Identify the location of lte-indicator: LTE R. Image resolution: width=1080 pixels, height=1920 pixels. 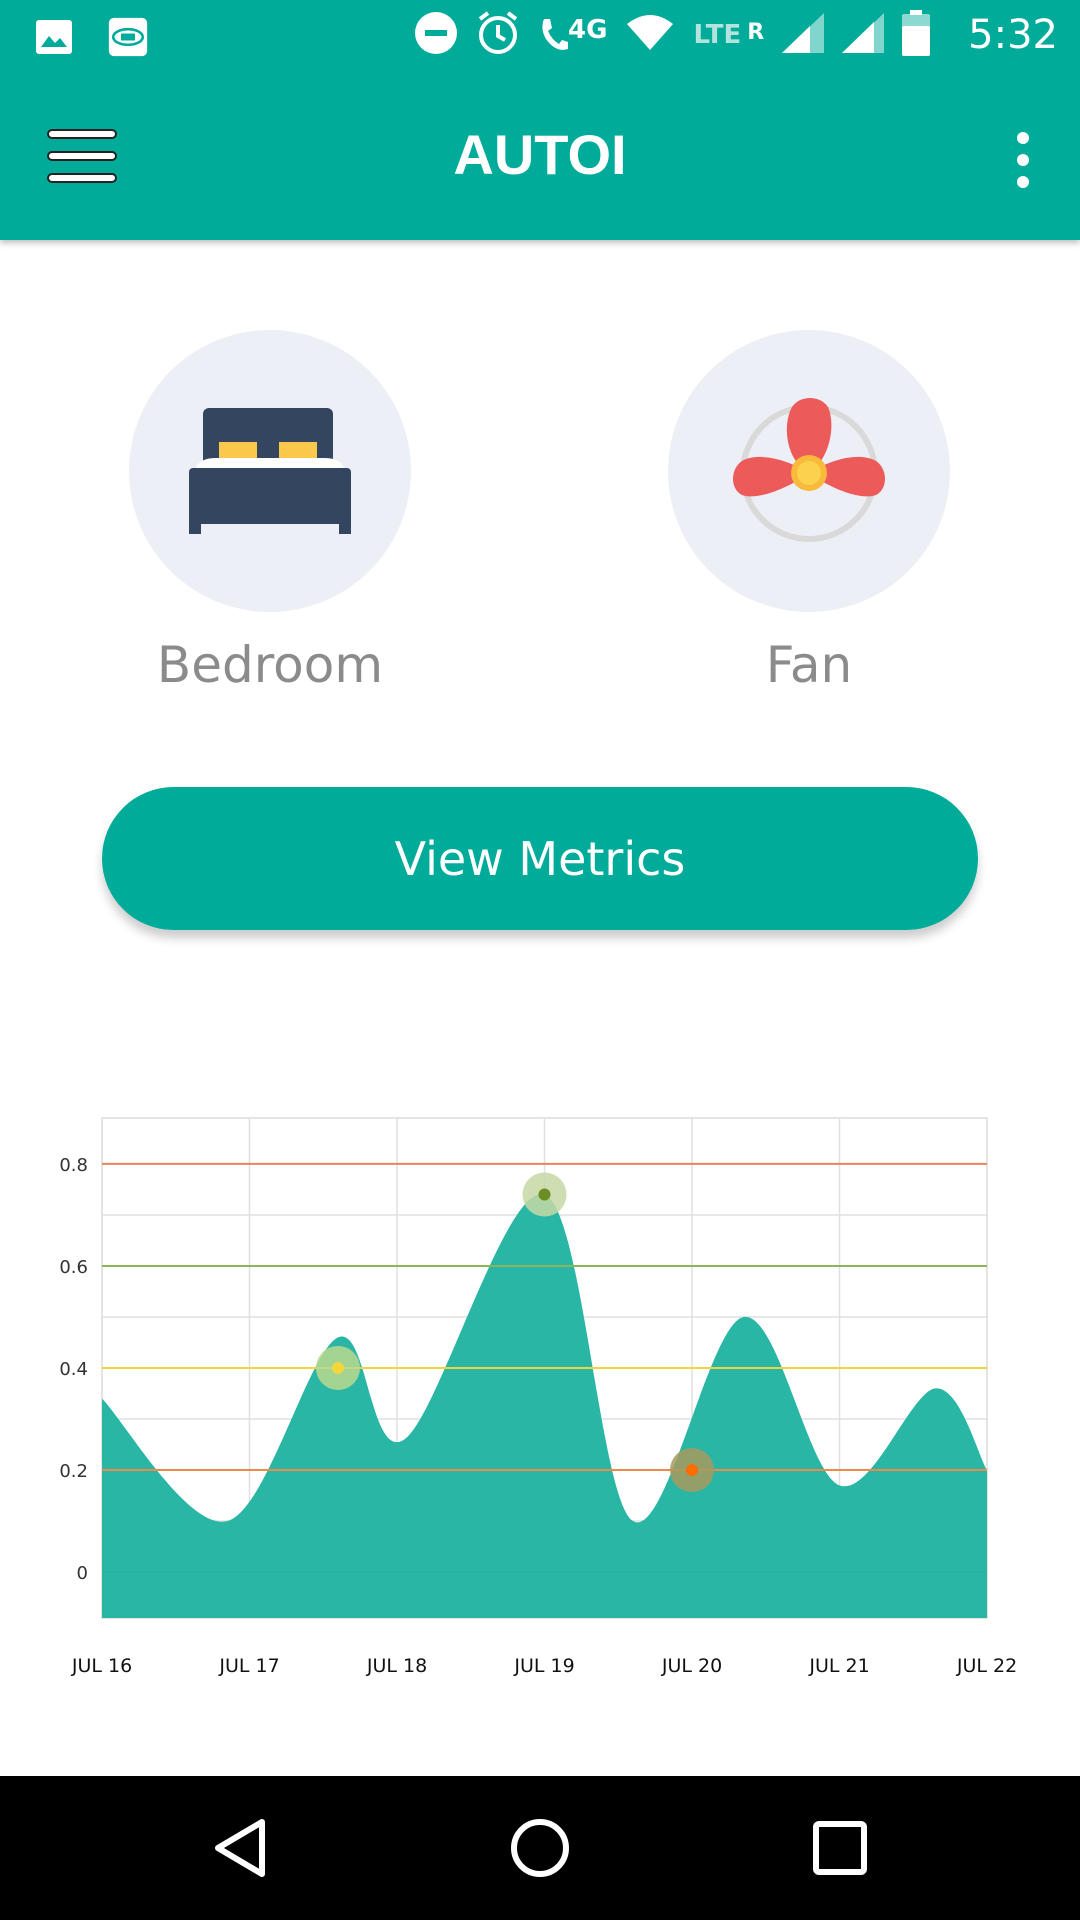
(728, 35).